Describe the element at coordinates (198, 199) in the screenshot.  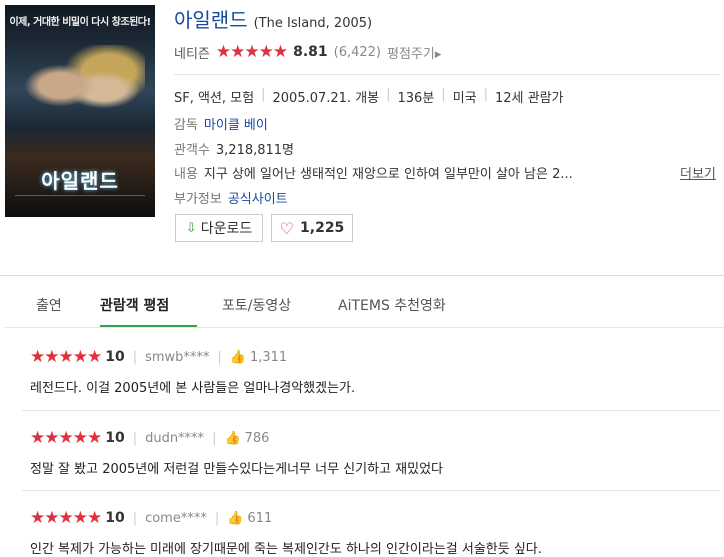
I see `extra-label: 부가정보` at that location.